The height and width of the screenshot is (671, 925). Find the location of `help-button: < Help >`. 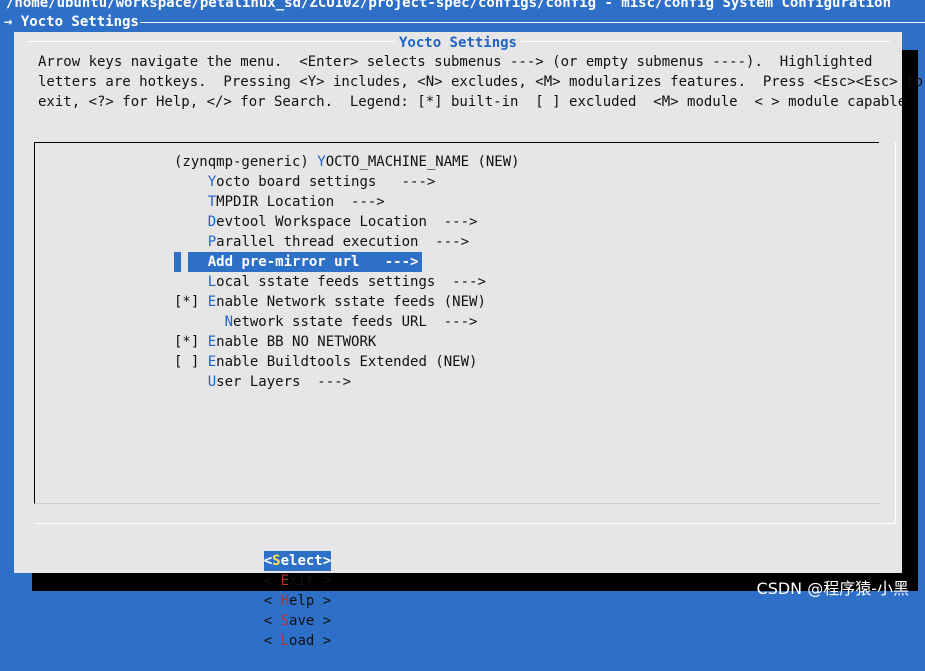

help-button: < Help > is located at coordinates (297, 601).